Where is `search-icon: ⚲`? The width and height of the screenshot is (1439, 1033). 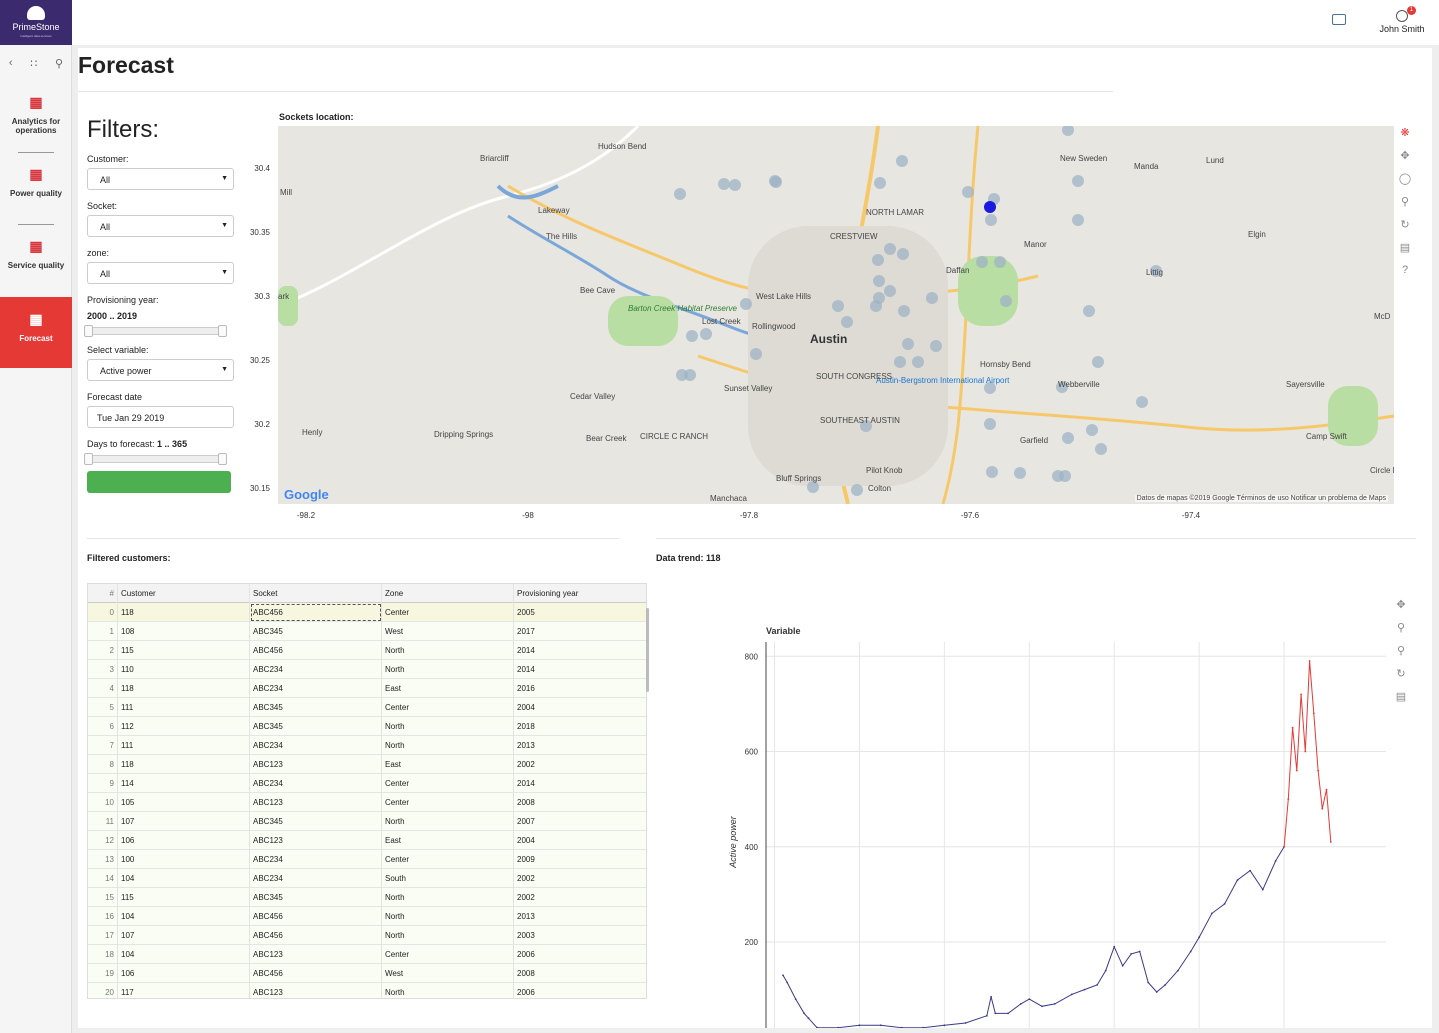
search-icon: ⚲ is located at coordinates (59, 63).